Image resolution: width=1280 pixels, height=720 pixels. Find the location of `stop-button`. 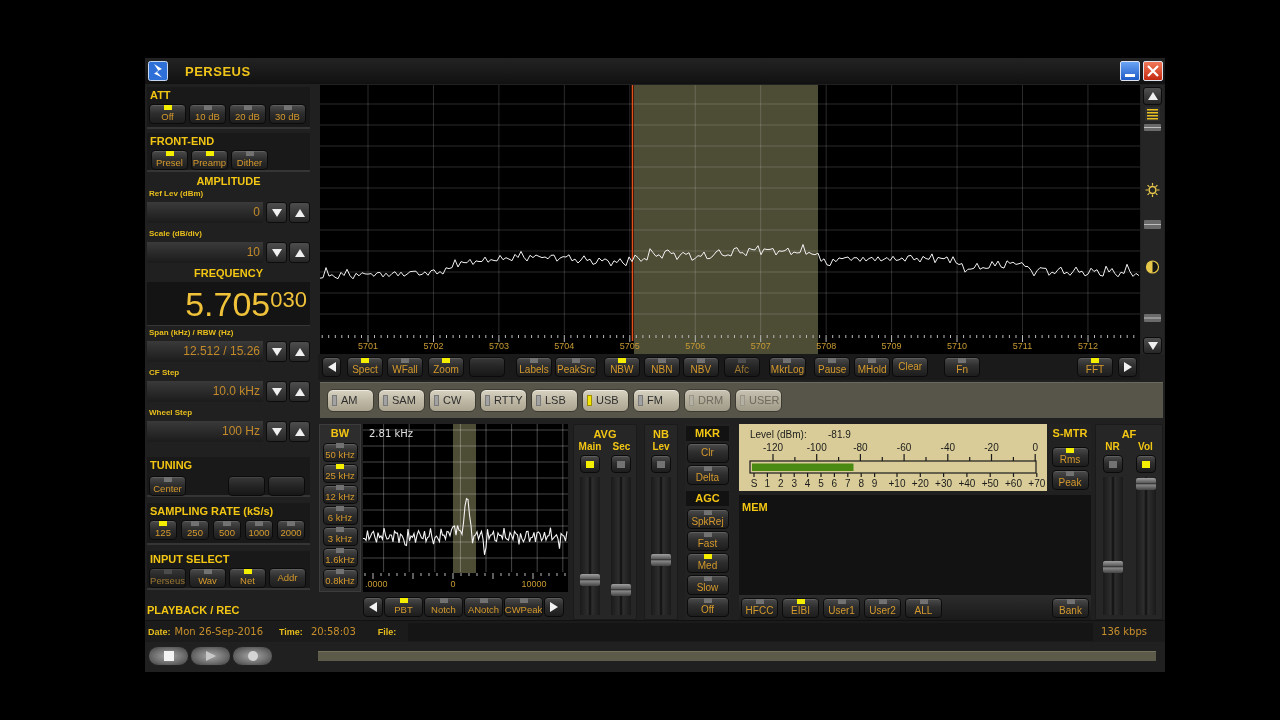

stop-button is located at coordinates (168, 656).